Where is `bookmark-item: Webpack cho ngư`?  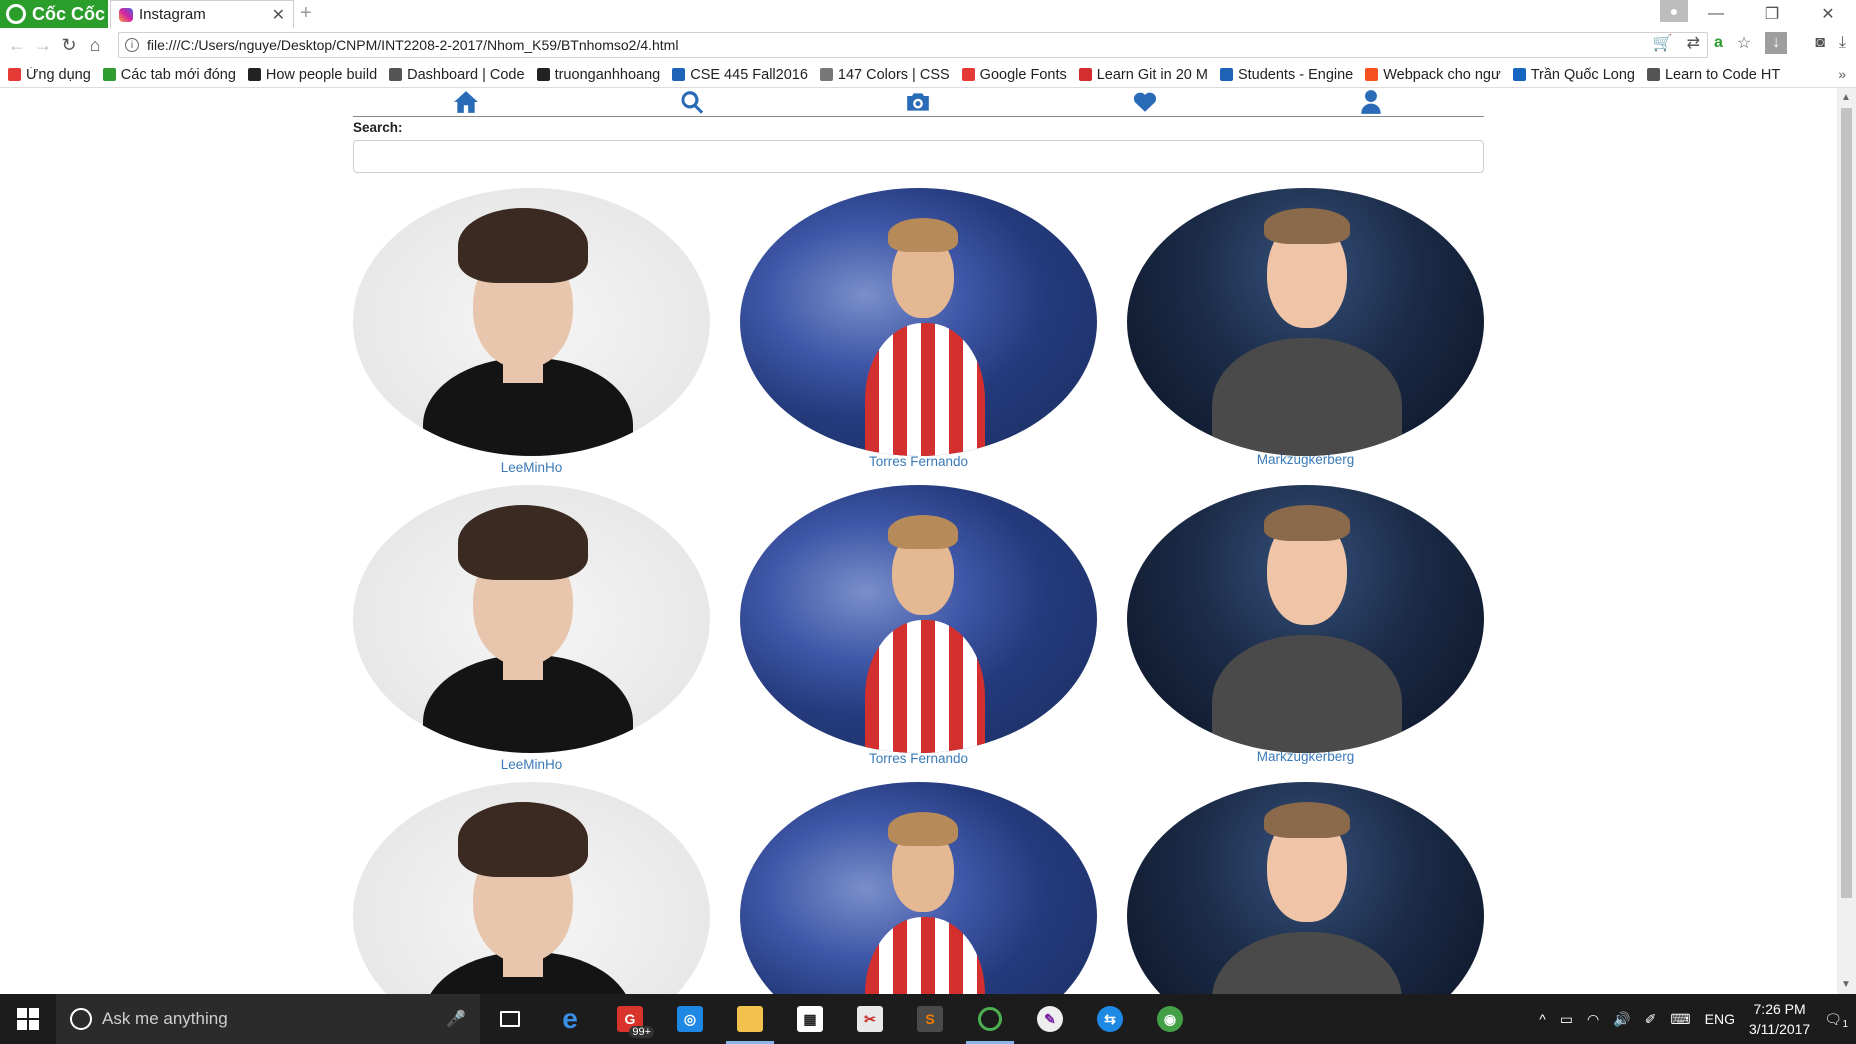
bookmark-item: Webpack cho ngư is located at coordinates (1433, 75).